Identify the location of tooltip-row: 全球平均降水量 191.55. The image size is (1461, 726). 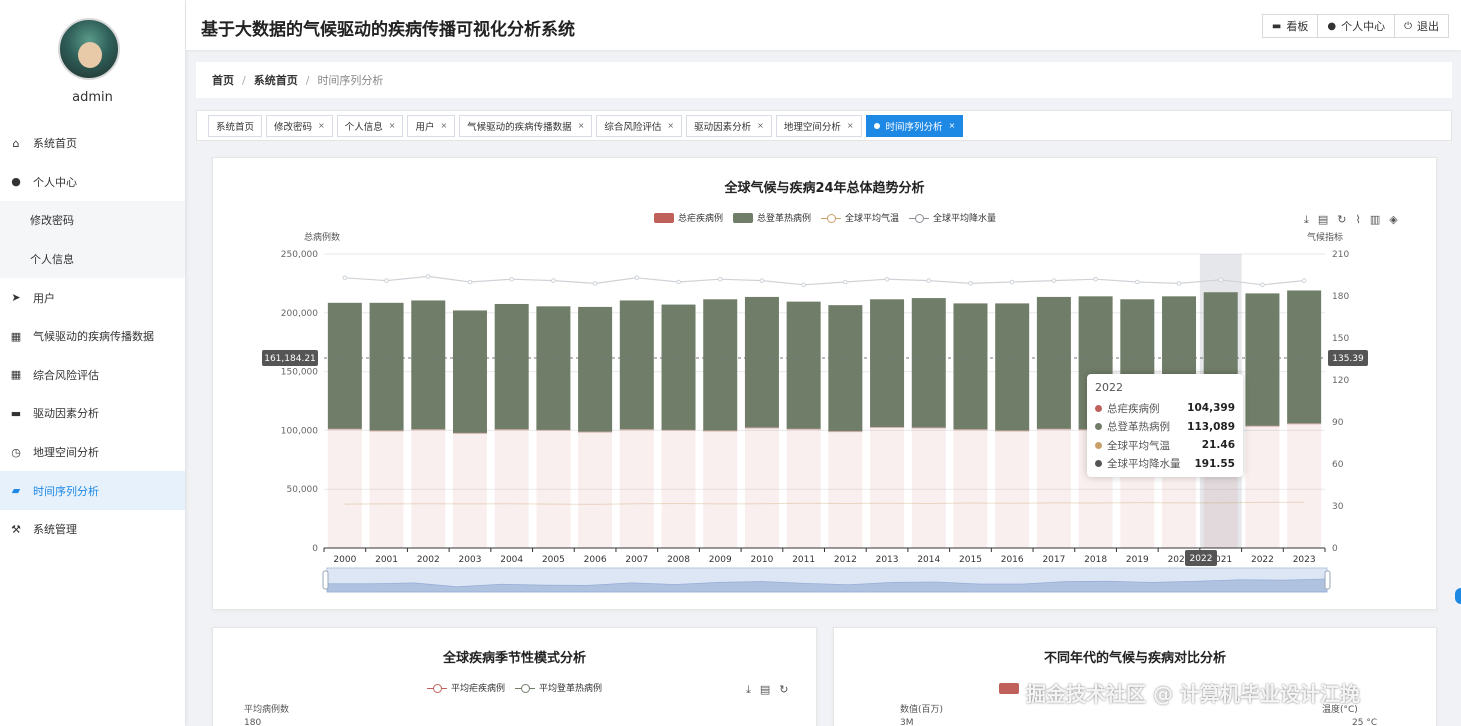
(1165, 464).